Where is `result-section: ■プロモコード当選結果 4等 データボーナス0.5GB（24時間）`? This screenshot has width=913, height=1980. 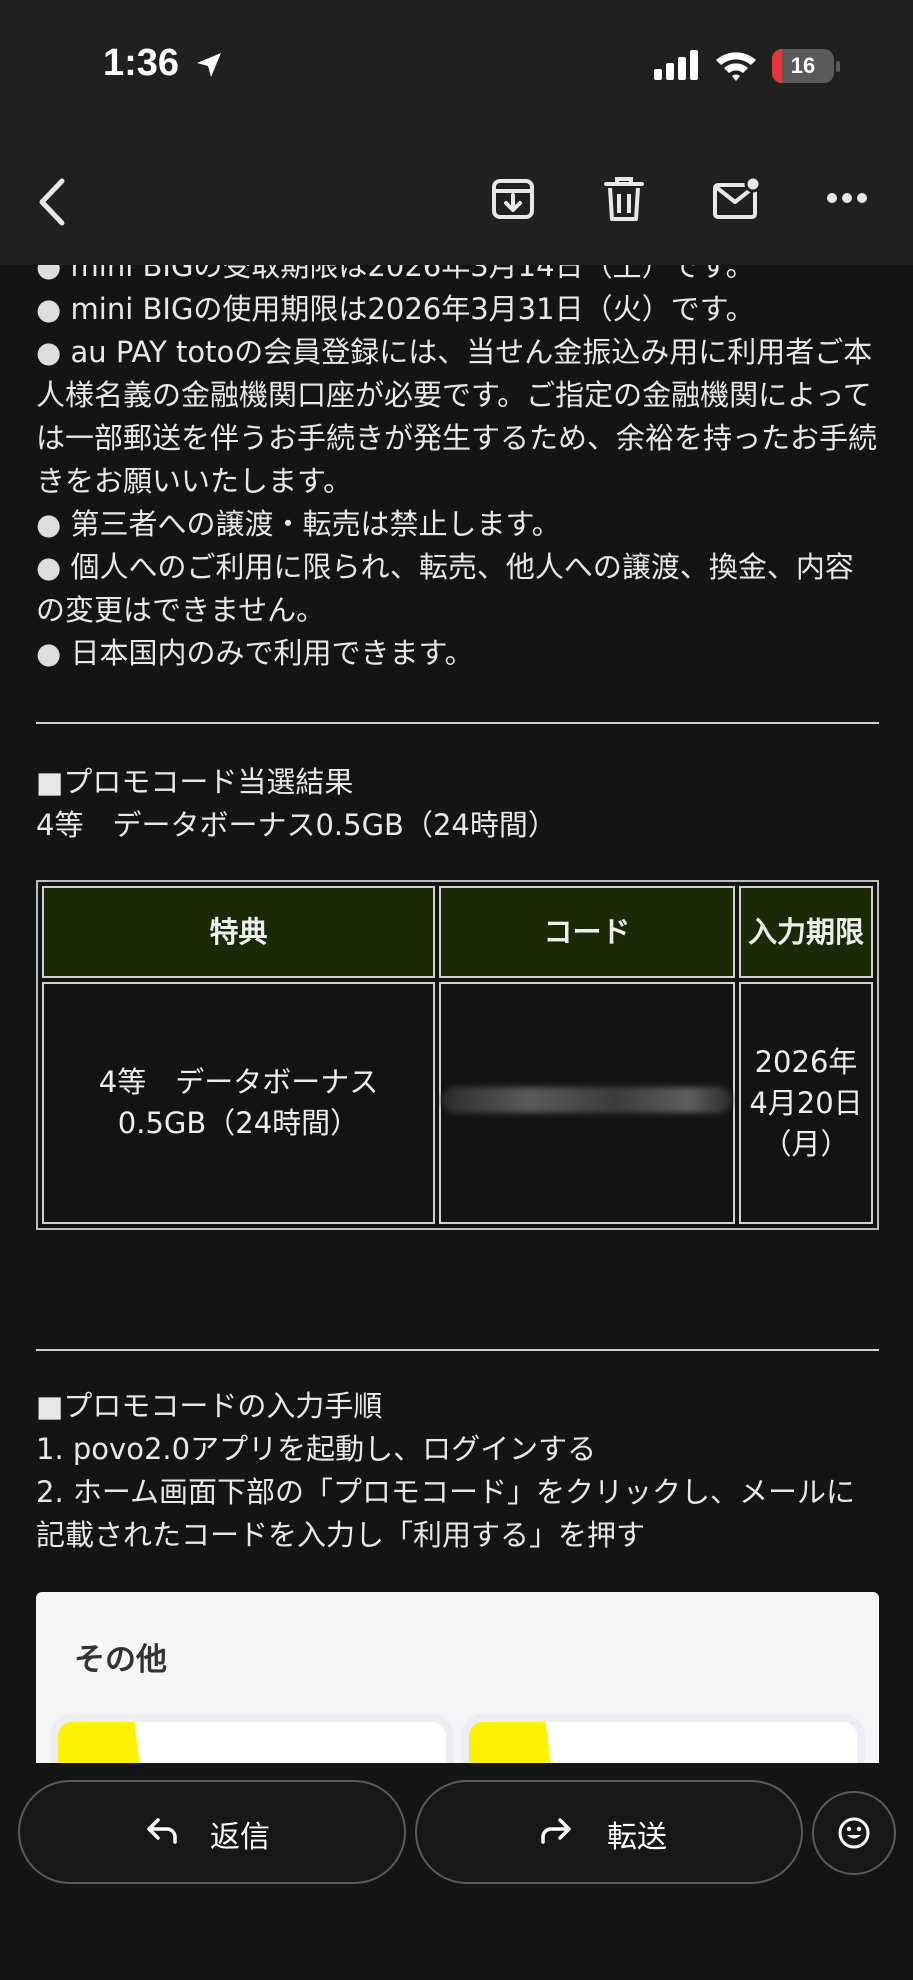 result-section: ■プロモコード当選結果 4等 データボーナス0.5GB（24時間） is located at coordinates (457, 804).